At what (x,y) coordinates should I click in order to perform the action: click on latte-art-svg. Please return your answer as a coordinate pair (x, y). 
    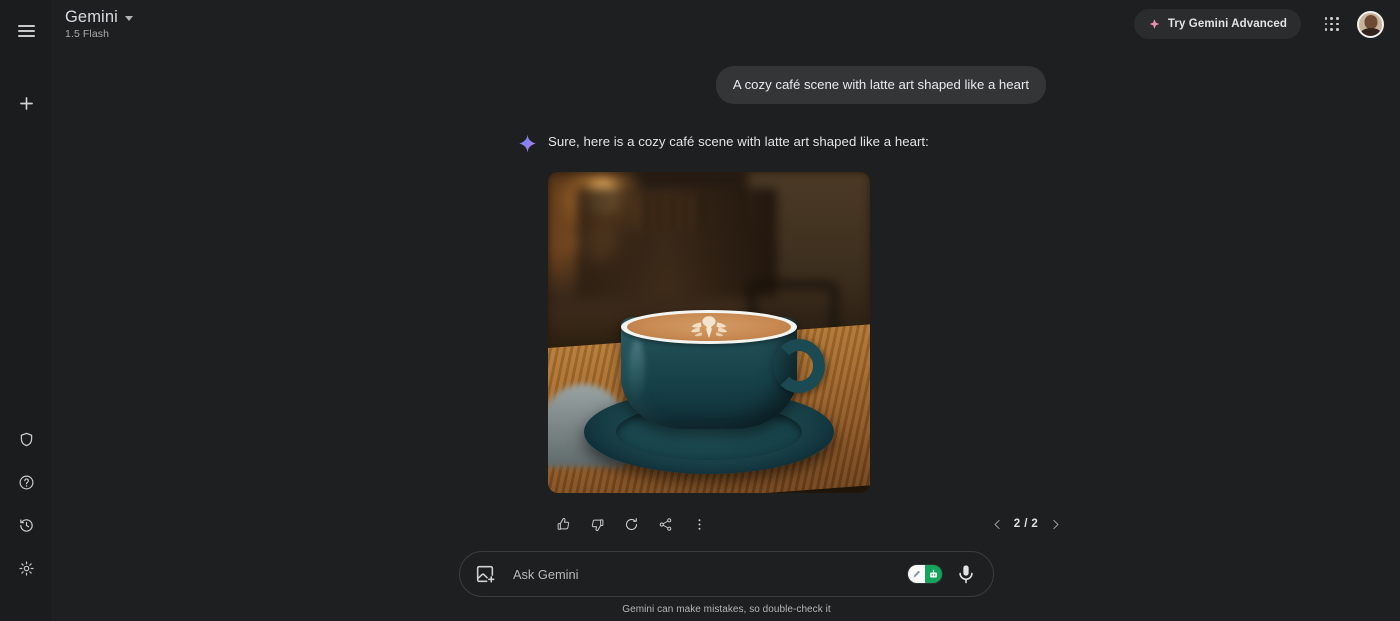
    Looking at the image, I should click on (709, 327).